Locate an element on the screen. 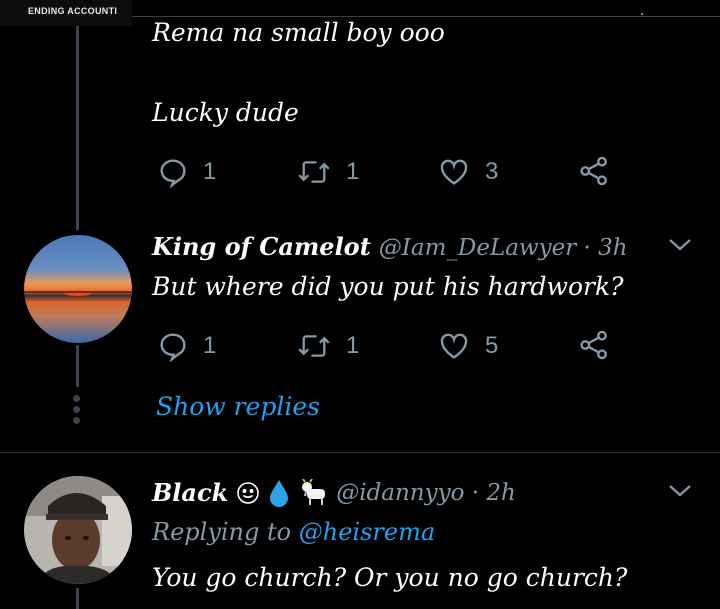 Image resolution: width=720 pixels, height=609 pixels. like-button: 5 is located at coordinates (467, 346).